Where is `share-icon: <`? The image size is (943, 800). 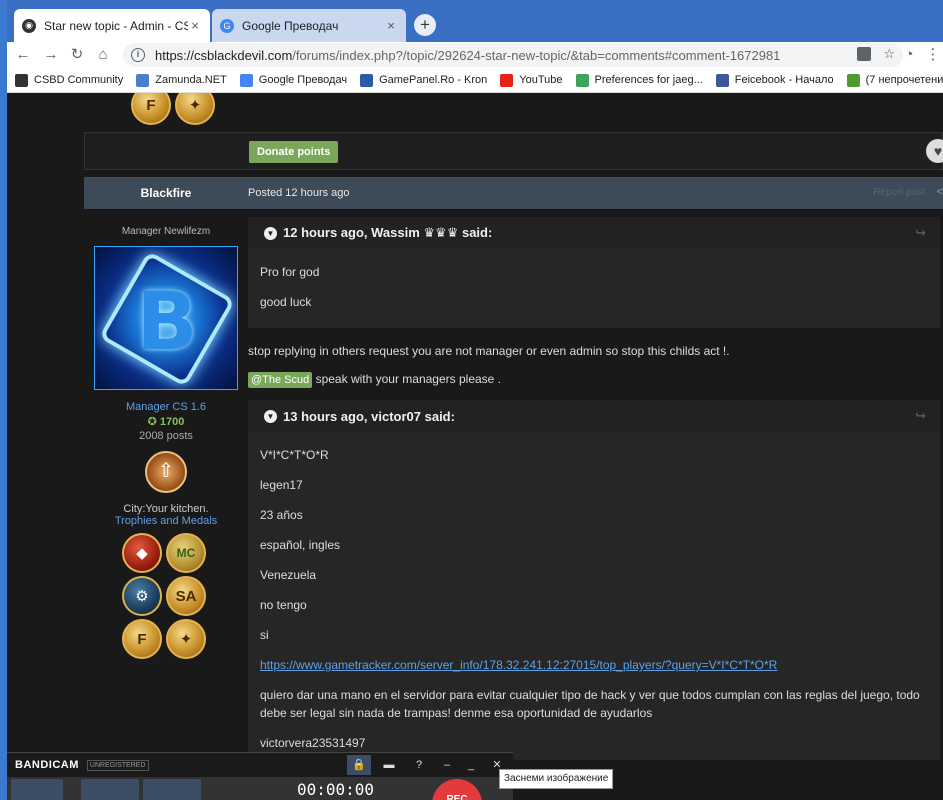
share-icon: < is located at coordinates (940, 192).